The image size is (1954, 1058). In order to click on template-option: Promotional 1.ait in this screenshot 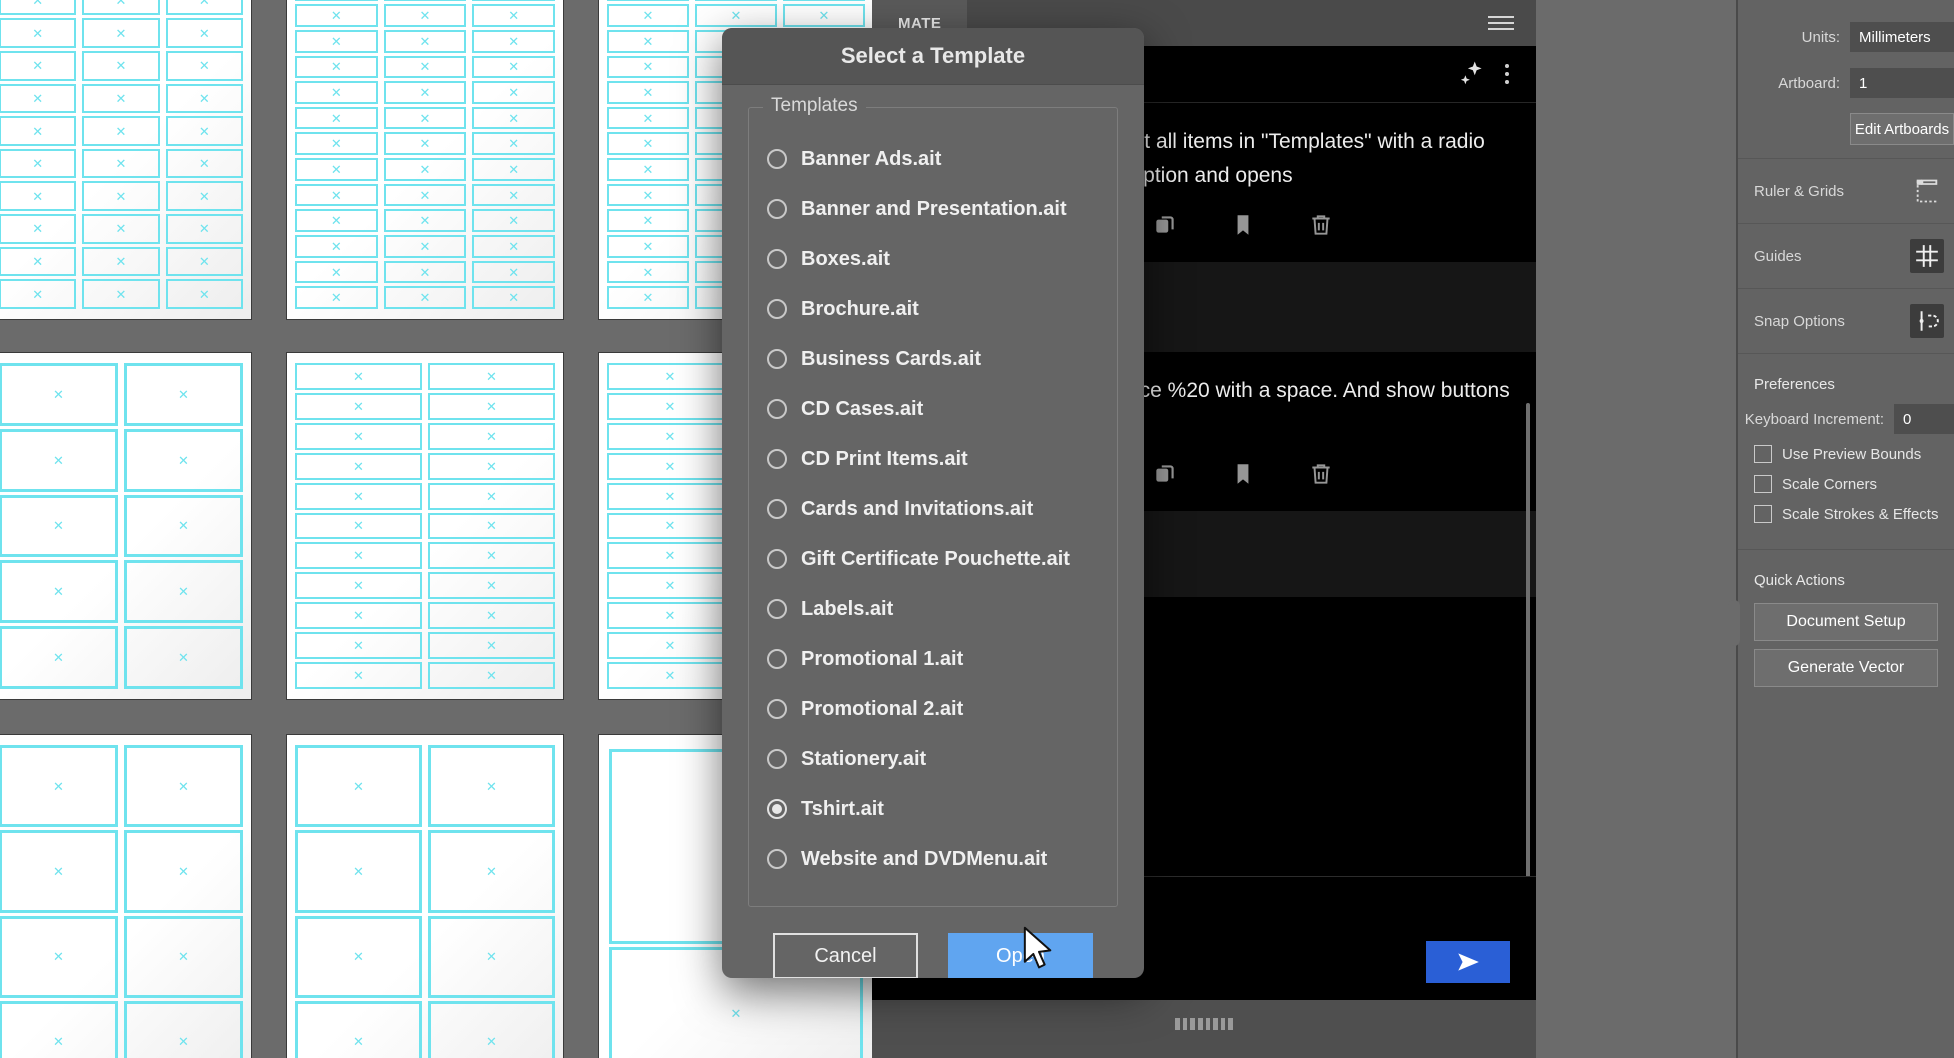, I will do `click(933, 659)`.